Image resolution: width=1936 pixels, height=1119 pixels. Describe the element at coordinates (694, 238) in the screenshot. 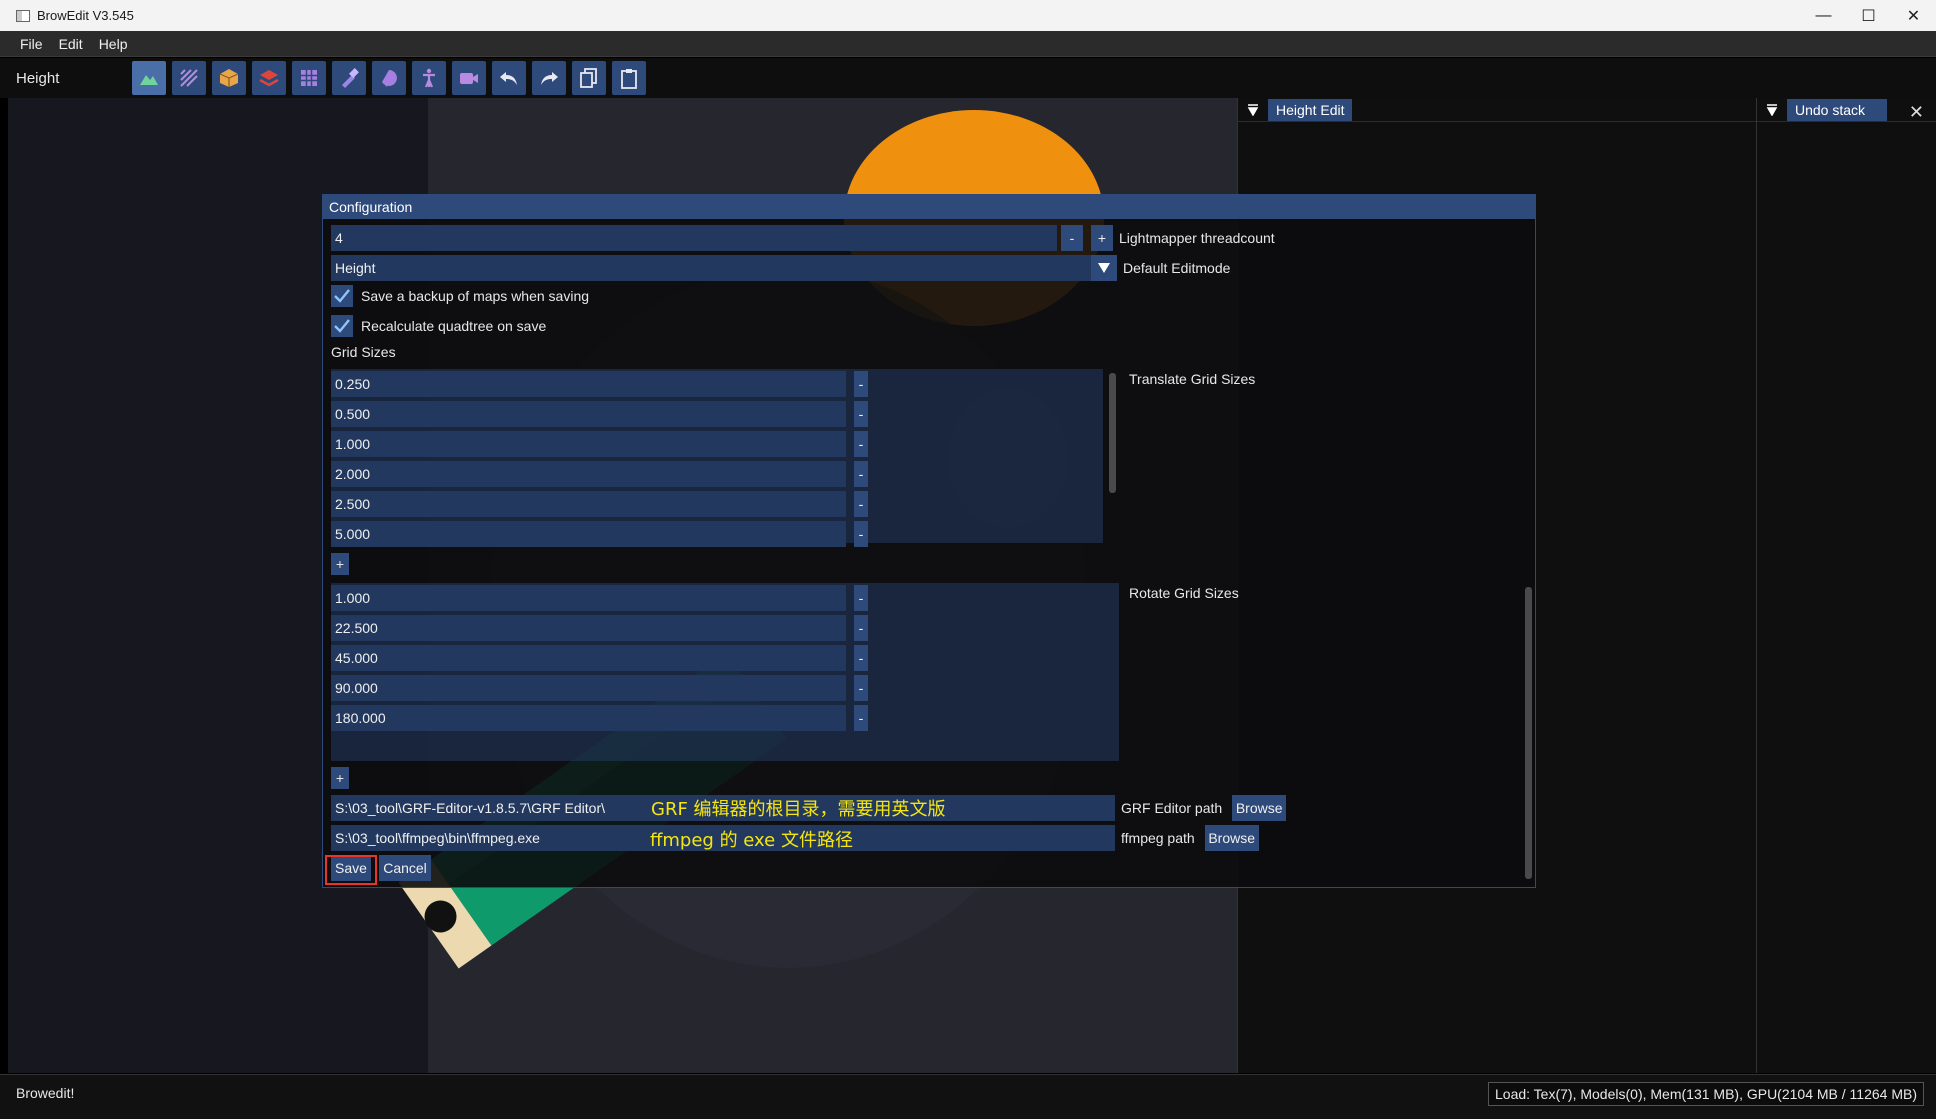

I see `threadcount-input: 4` at that location.